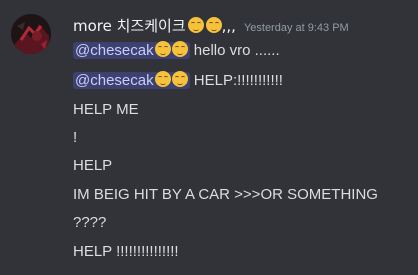 Image resolution: width=418 pixels, height=275 pixels. I want to click on message-line: @chesecak HELP:!!!!!!!!!!!, so click(178, 81).